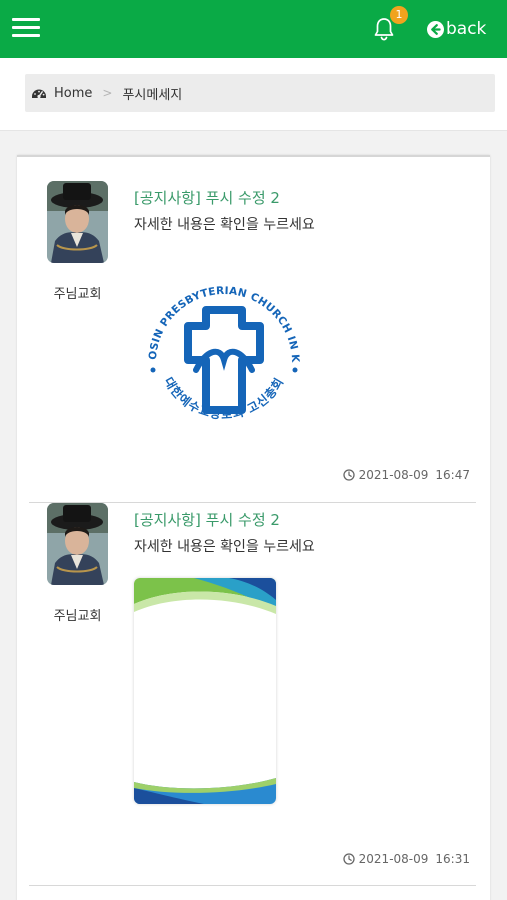 Image resolution: width=507 pixels, height=900 pixels. Describe the element at coordinates (253, 29) in the screenshot. I see `top-app-bar: 1 back` at that location.